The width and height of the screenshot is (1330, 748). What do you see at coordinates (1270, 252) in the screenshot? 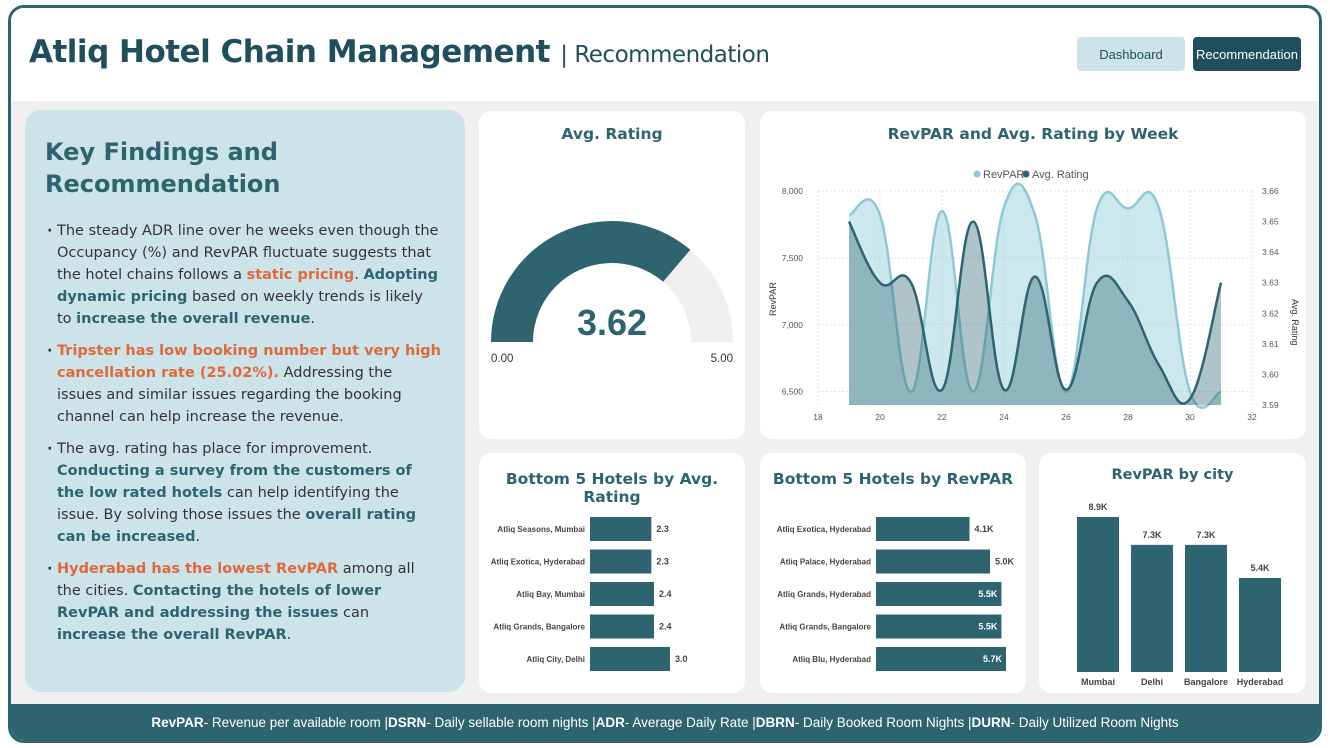
I see `y2-tick-label: 3.64` at bounding box center [1270, 252].